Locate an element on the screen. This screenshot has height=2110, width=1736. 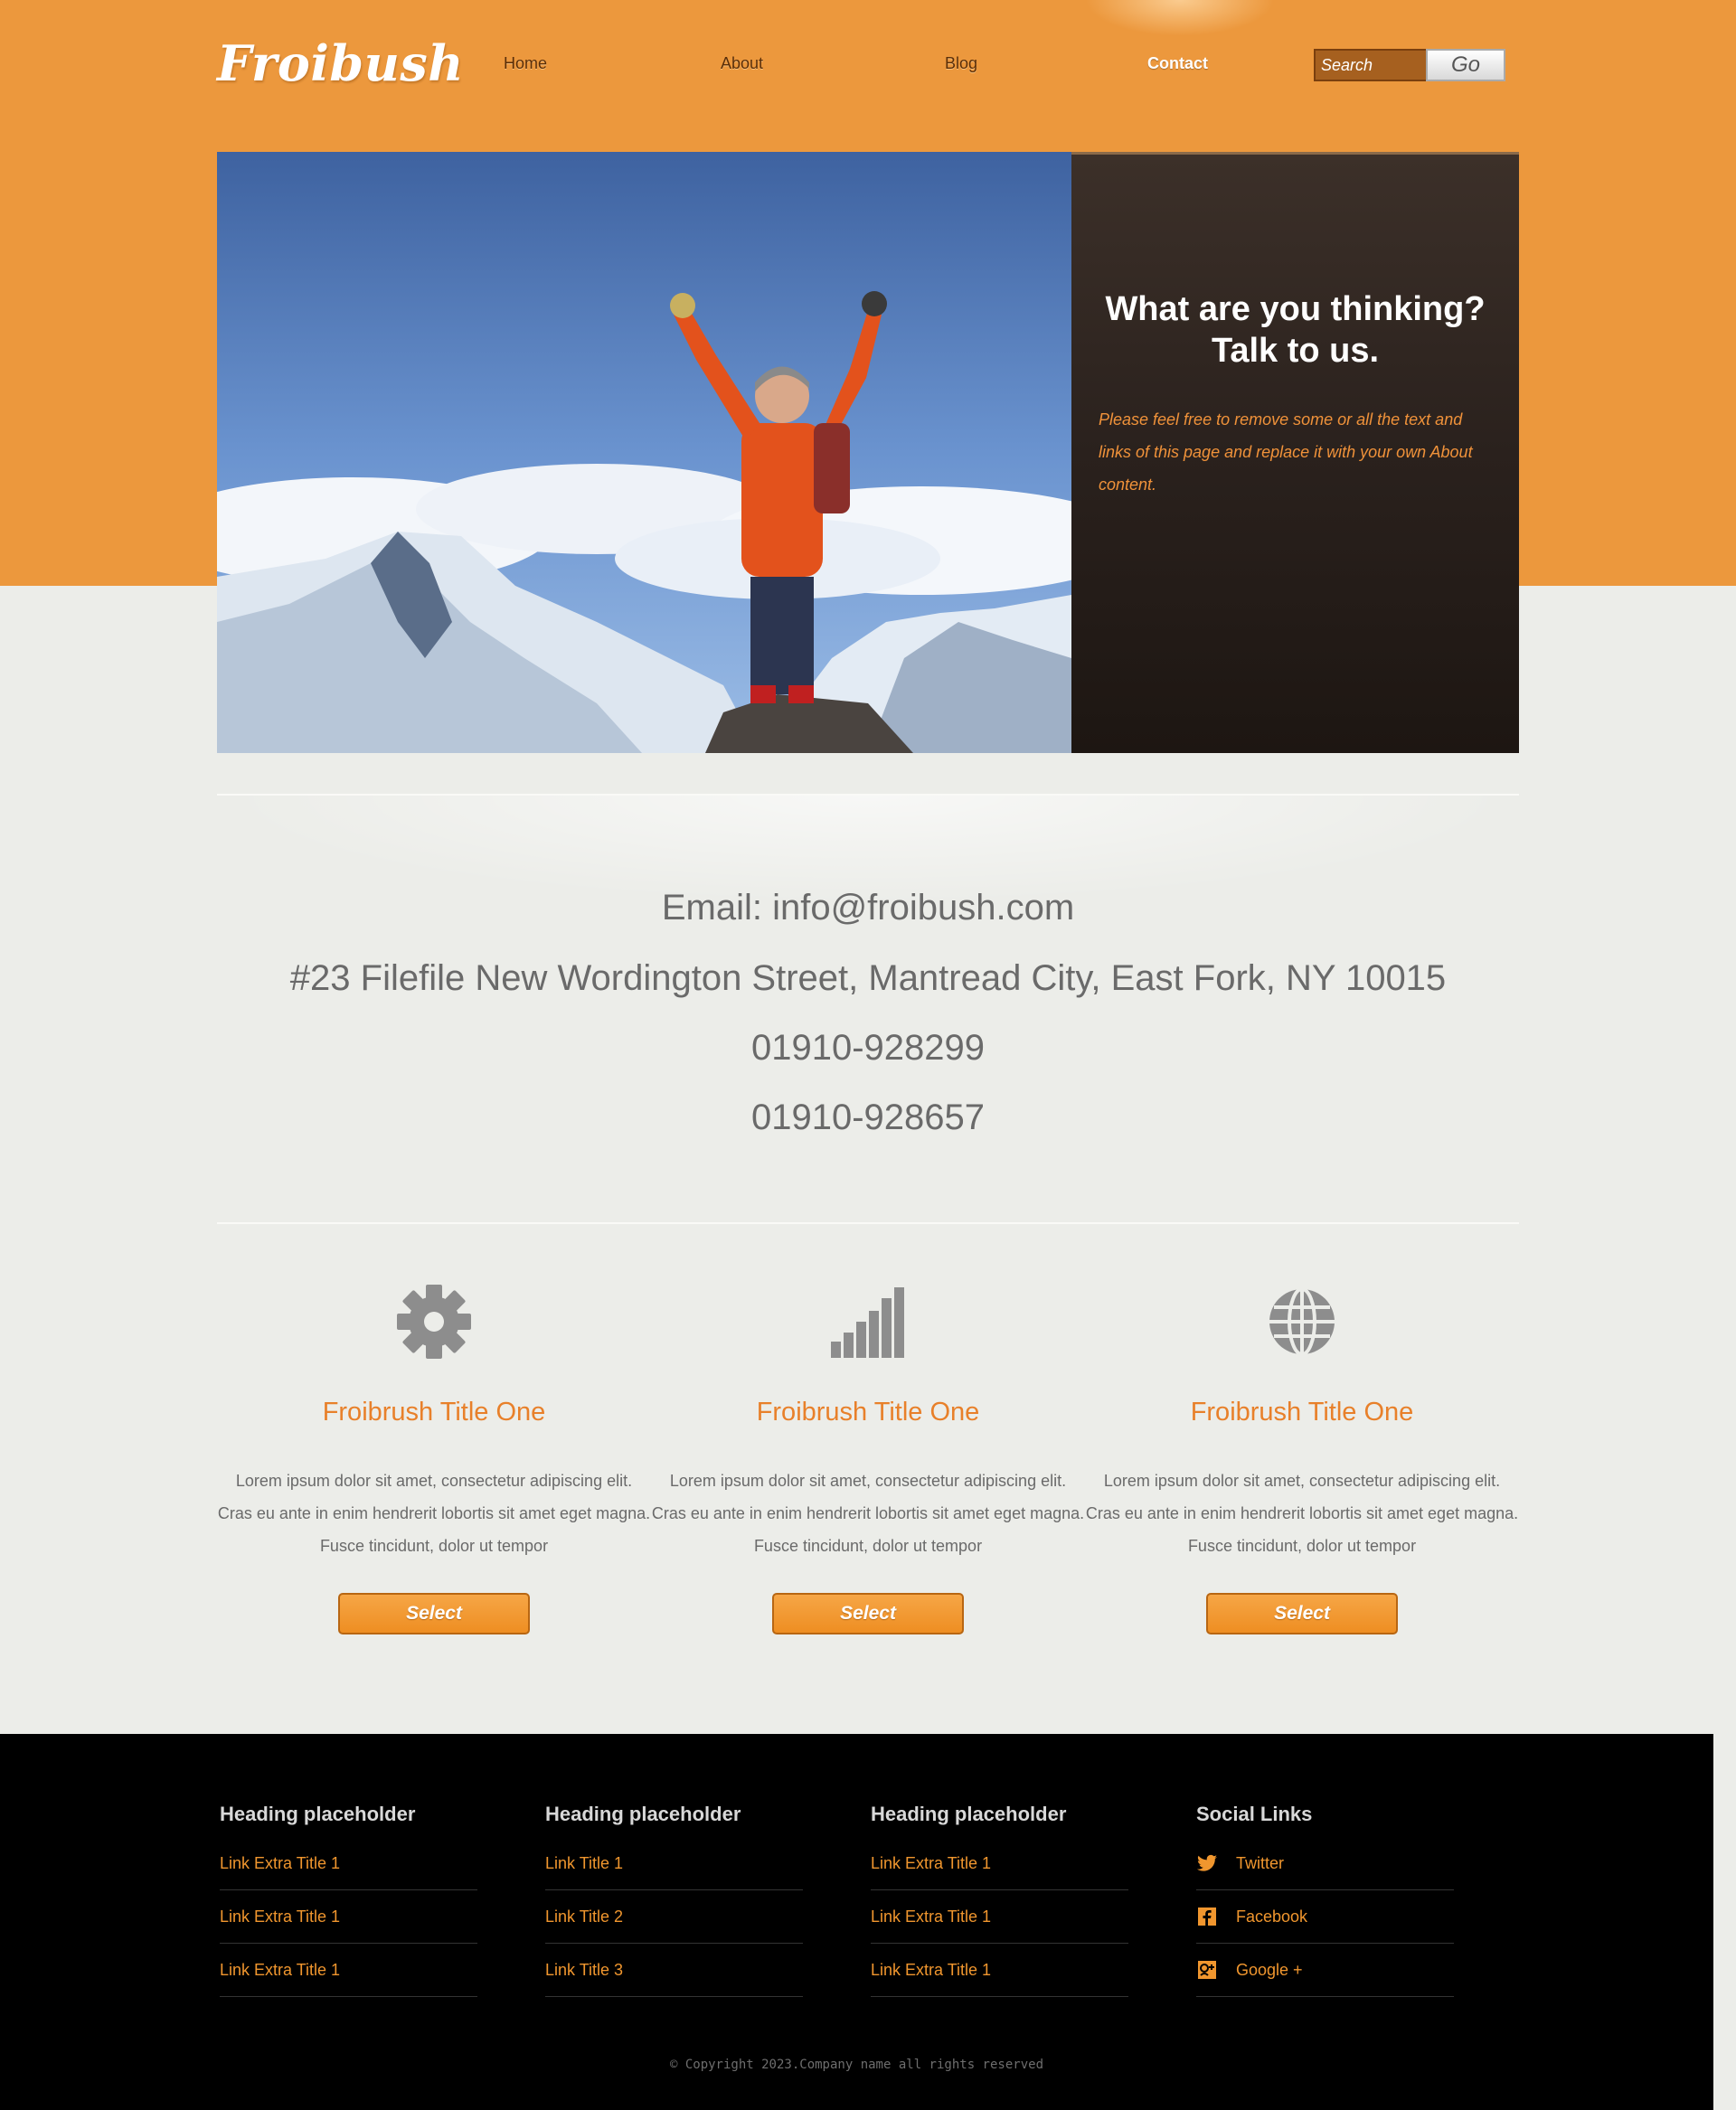
contact-phone-2: 01910-928657 is located at coordinates (868, 1117).